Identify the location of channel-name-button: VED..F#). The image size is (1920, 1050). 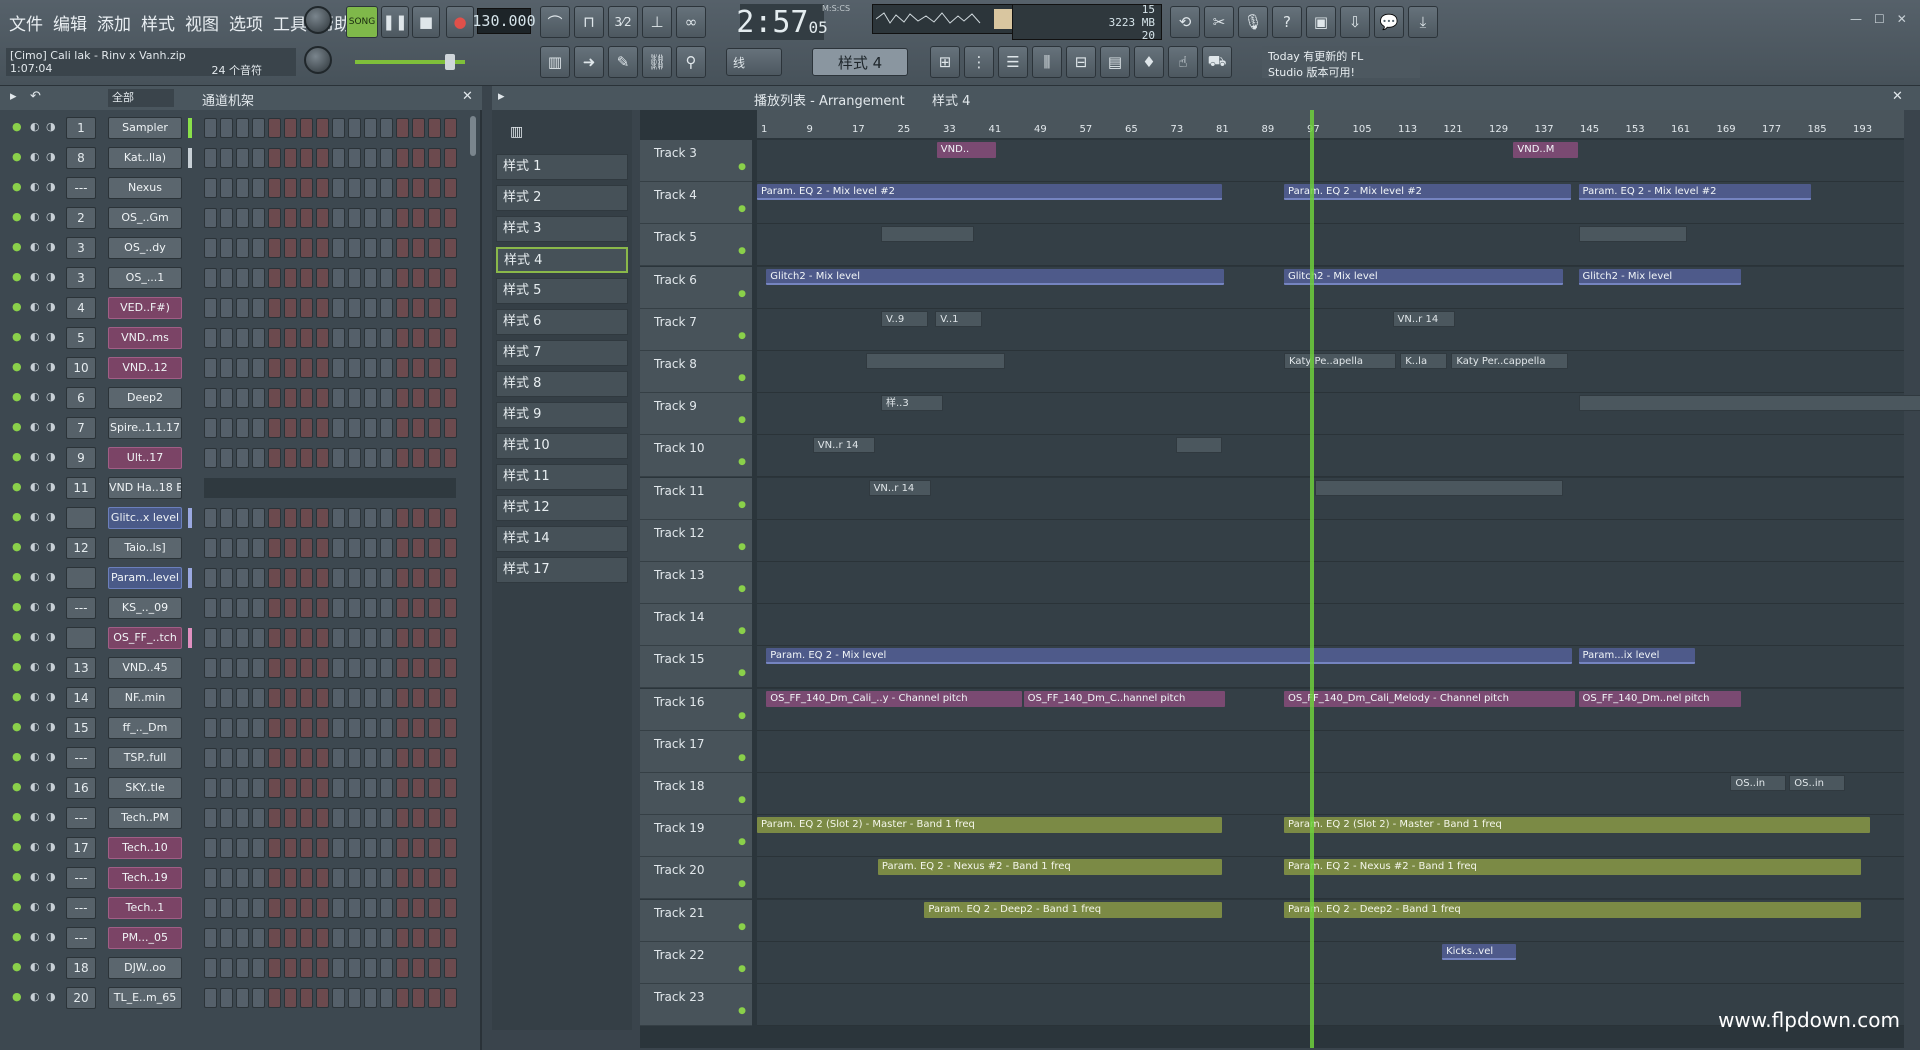
(145, 308).